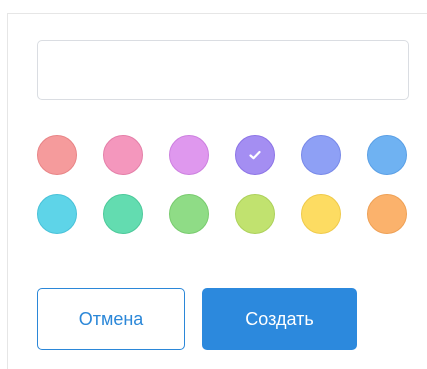 This screenshot has width=427, height=369. I want to click on color-swatch-blue, so click(387, 155).